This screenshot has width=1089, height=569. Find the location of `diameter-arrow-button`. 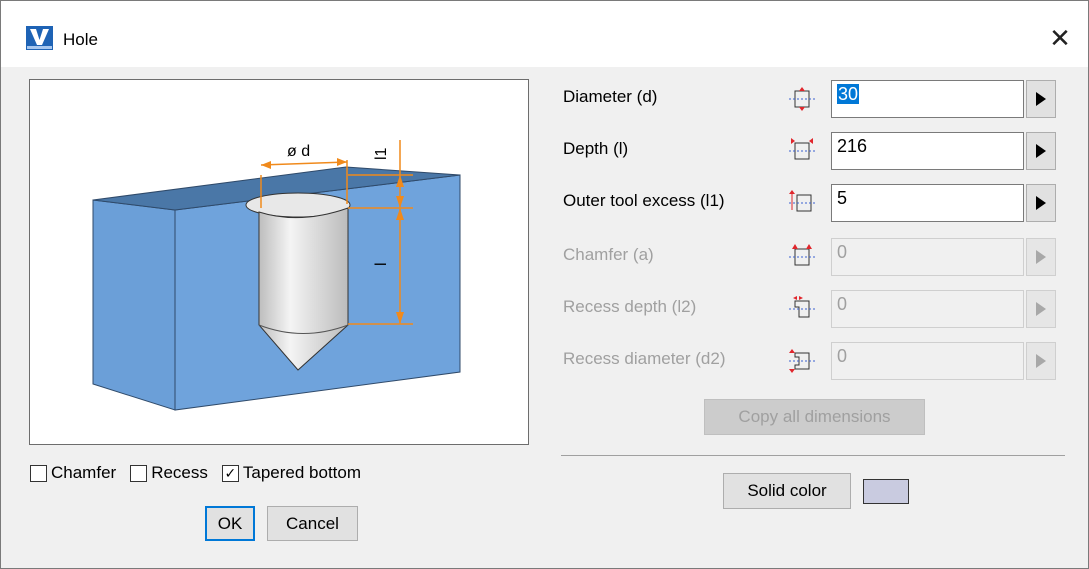

diameter-arrow-button is located at coordinates (1041, 99).